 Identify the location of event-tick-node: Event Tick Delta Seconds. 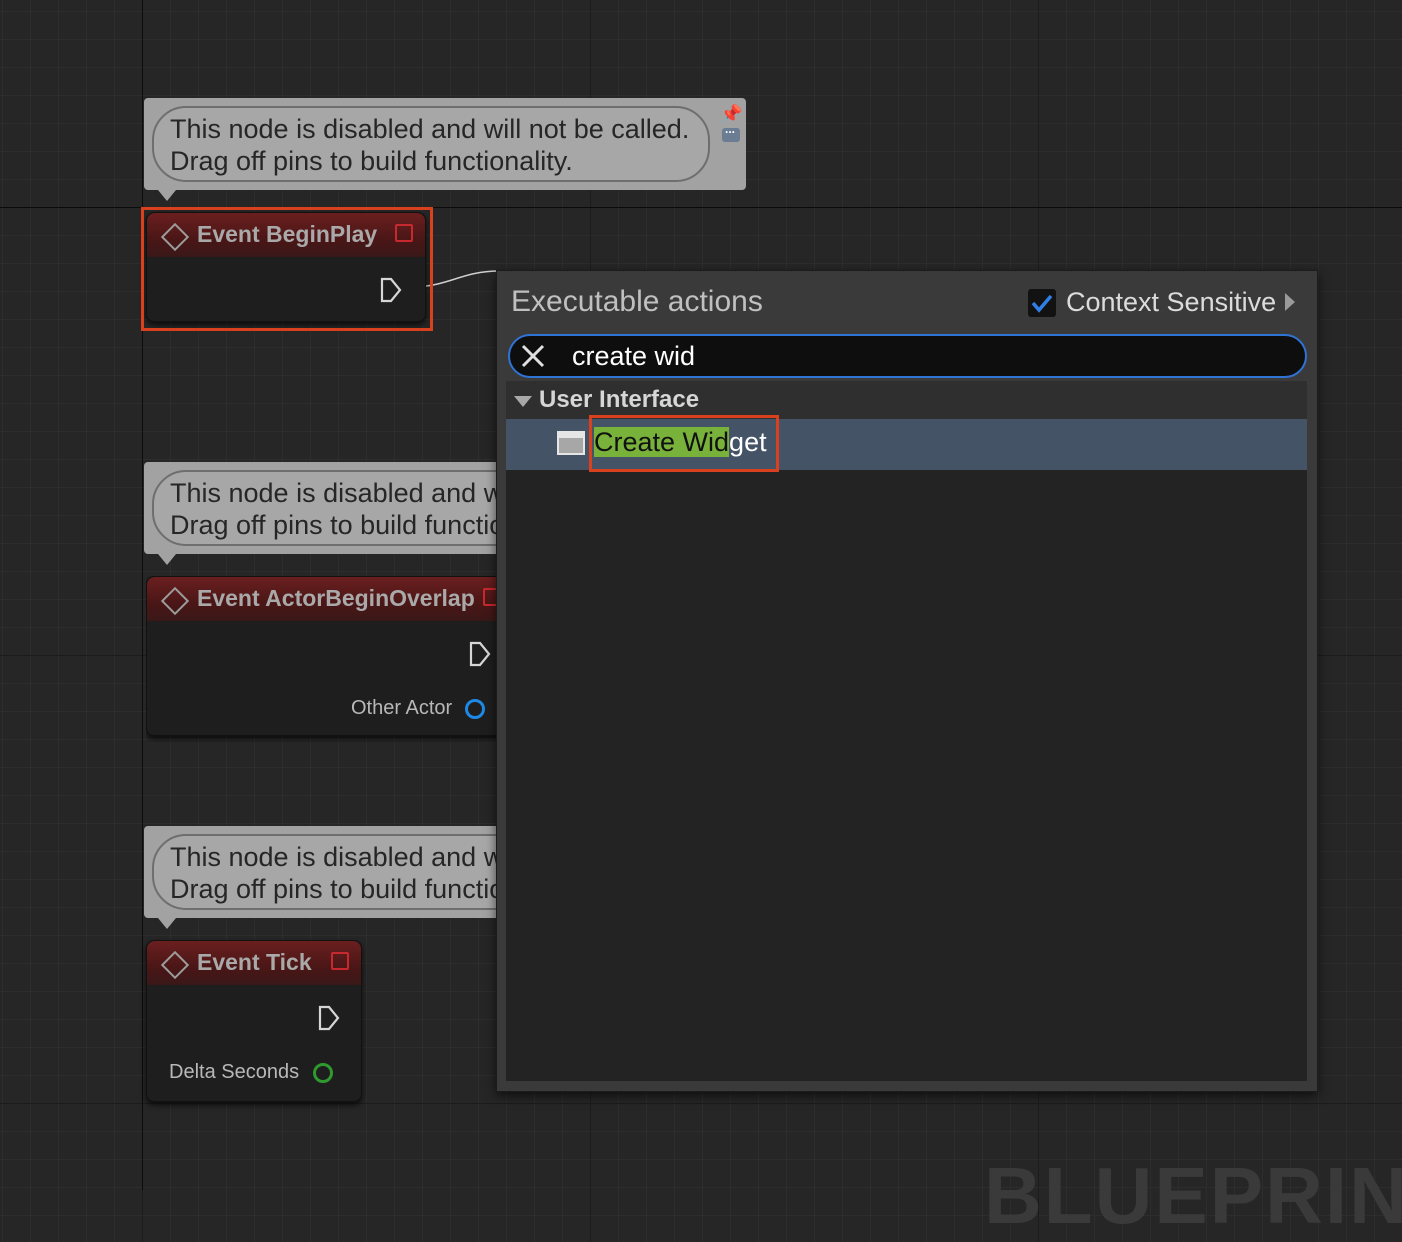
(254, 1021).